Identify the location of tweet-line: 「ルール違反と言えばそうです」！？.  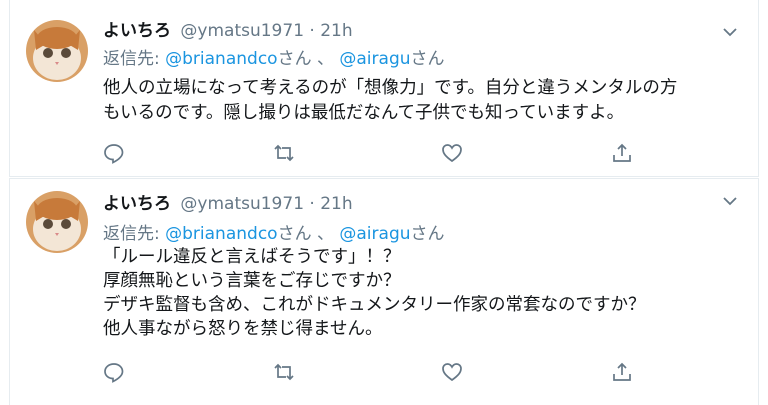
(252, 257).